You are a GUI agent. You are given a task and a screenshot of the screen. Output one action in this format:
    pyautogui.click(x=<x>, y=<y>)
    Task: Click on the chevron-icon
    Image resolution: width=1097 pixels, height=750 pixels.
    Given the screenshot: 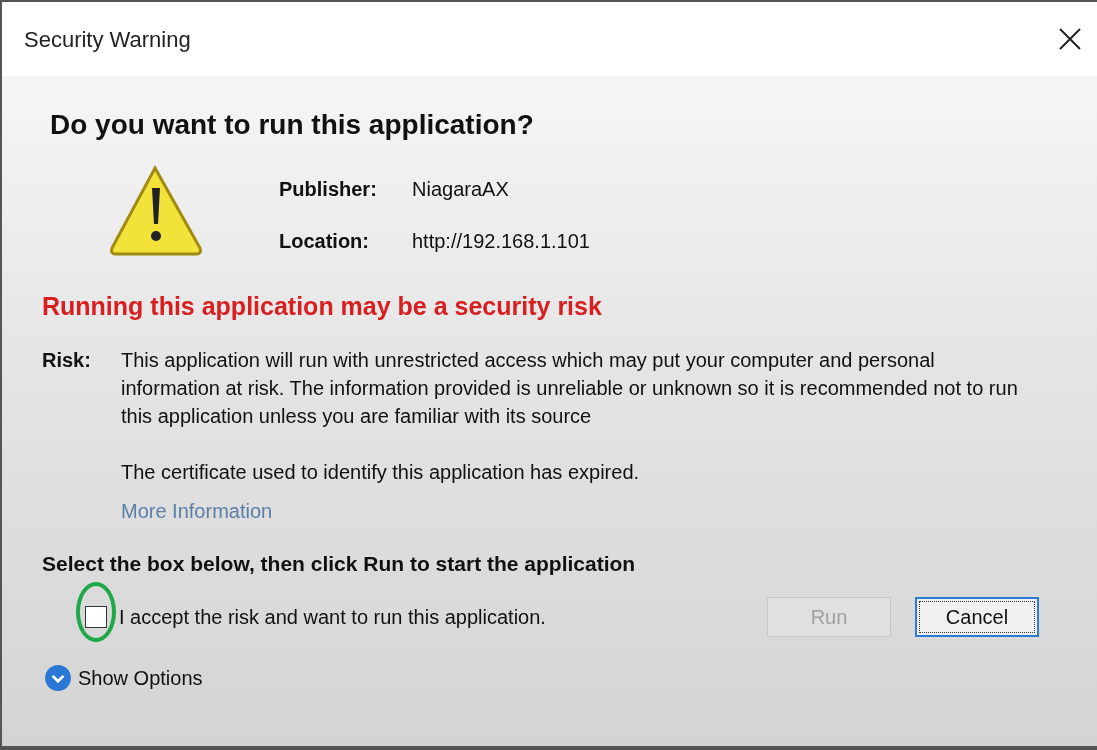 What is the action you would take?
    pyautogui.click(x=58, y=678)
    